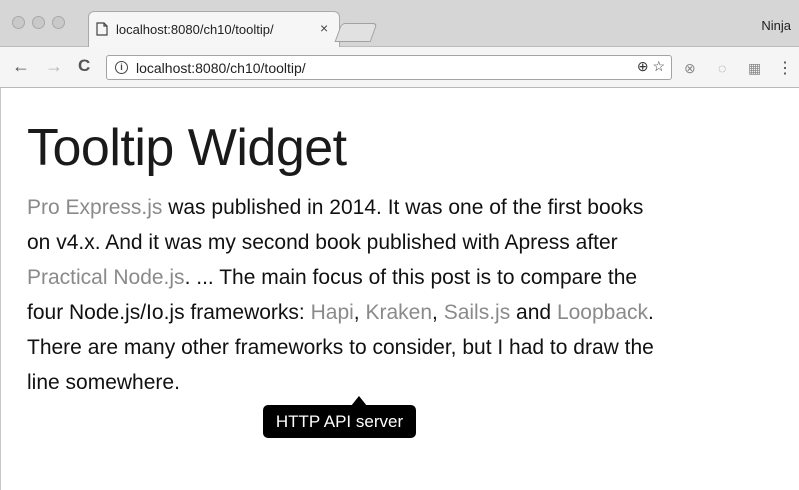 Image resolution: width=799 pixels, height=490 pixels. What do you see at coordinates (754, 68) in the screenshot?
I see `extension-icon-3: ▦` at bounding box center [754, 68].